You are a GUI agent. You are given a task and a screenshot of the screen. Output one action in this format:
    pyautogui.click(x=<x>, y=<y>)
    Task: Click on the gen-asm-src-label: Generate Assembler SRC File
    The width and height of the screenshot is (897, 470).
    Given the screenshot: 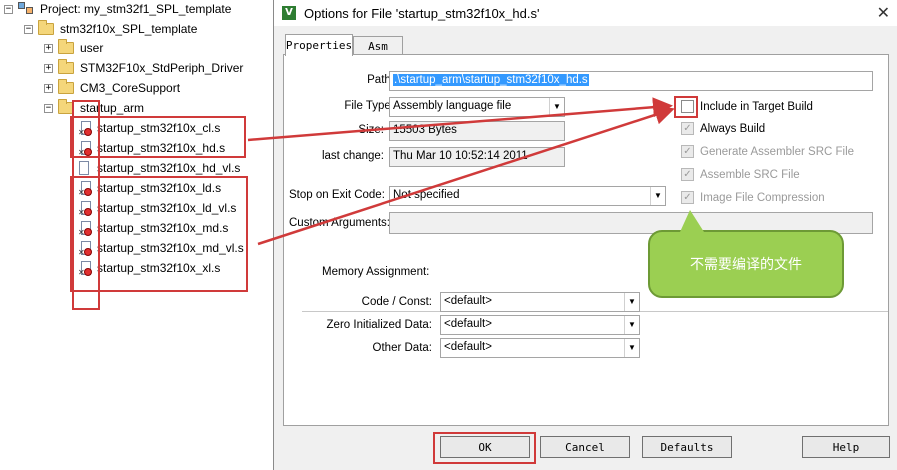 What is the action you would take?
    pyautogui.click(x=777, y=151)
    